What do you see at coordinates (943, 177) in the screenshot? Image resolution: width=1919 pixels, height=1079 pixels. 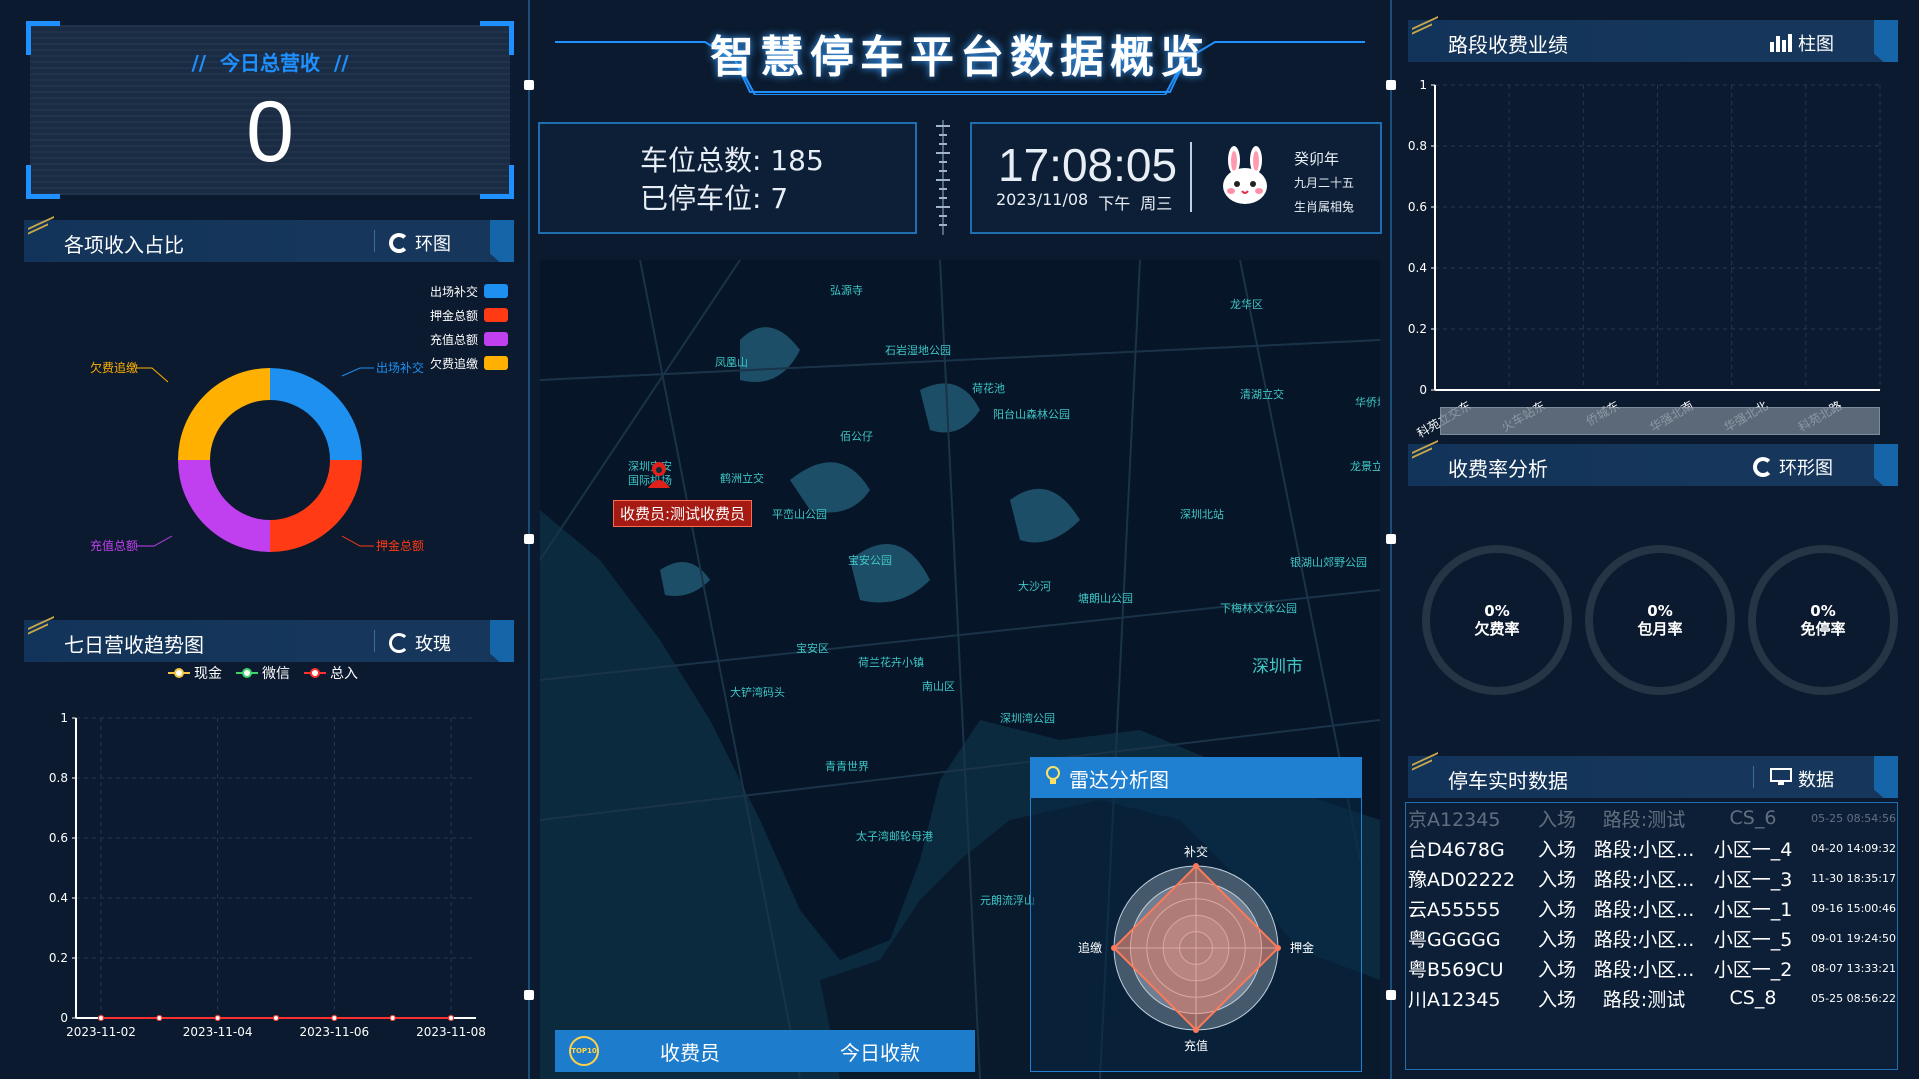 I see `ruler-decoration` at bounding box center [943, 177].